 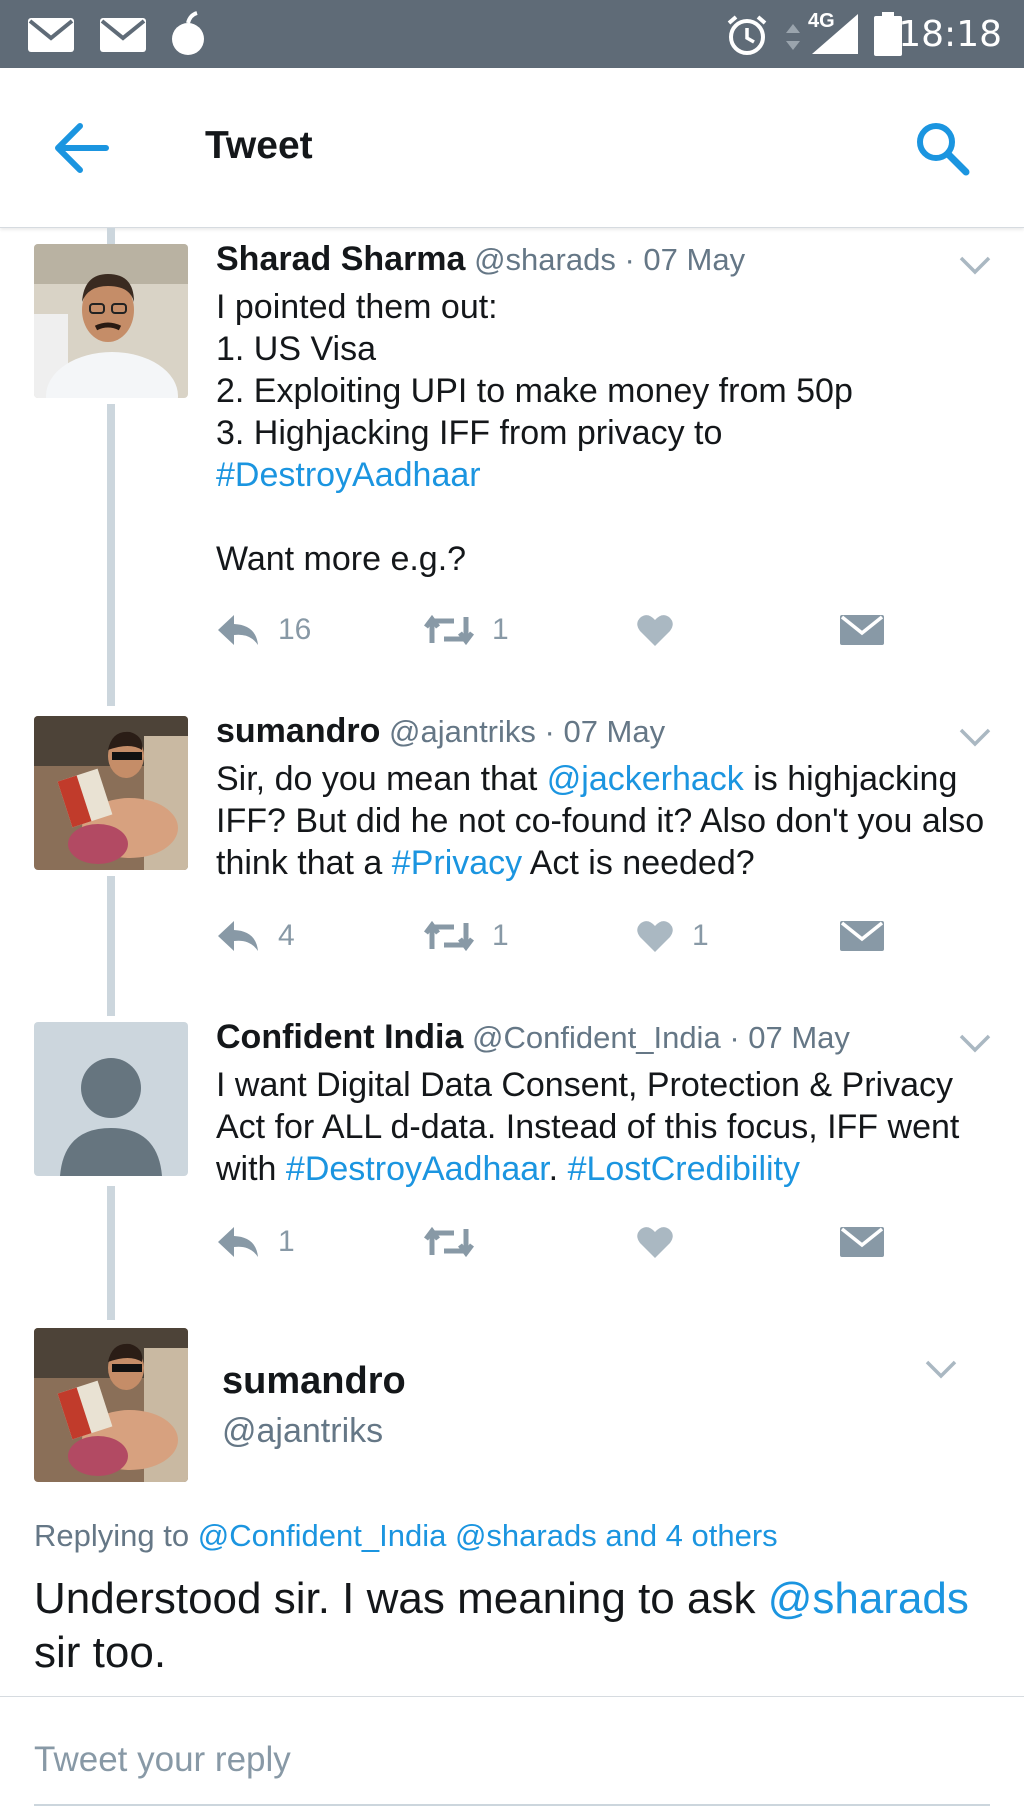 What do you see at coordinates (558, 1169) in the screenshot?
I see `tweet-text-part: .` at bounding box center [558, 1169].